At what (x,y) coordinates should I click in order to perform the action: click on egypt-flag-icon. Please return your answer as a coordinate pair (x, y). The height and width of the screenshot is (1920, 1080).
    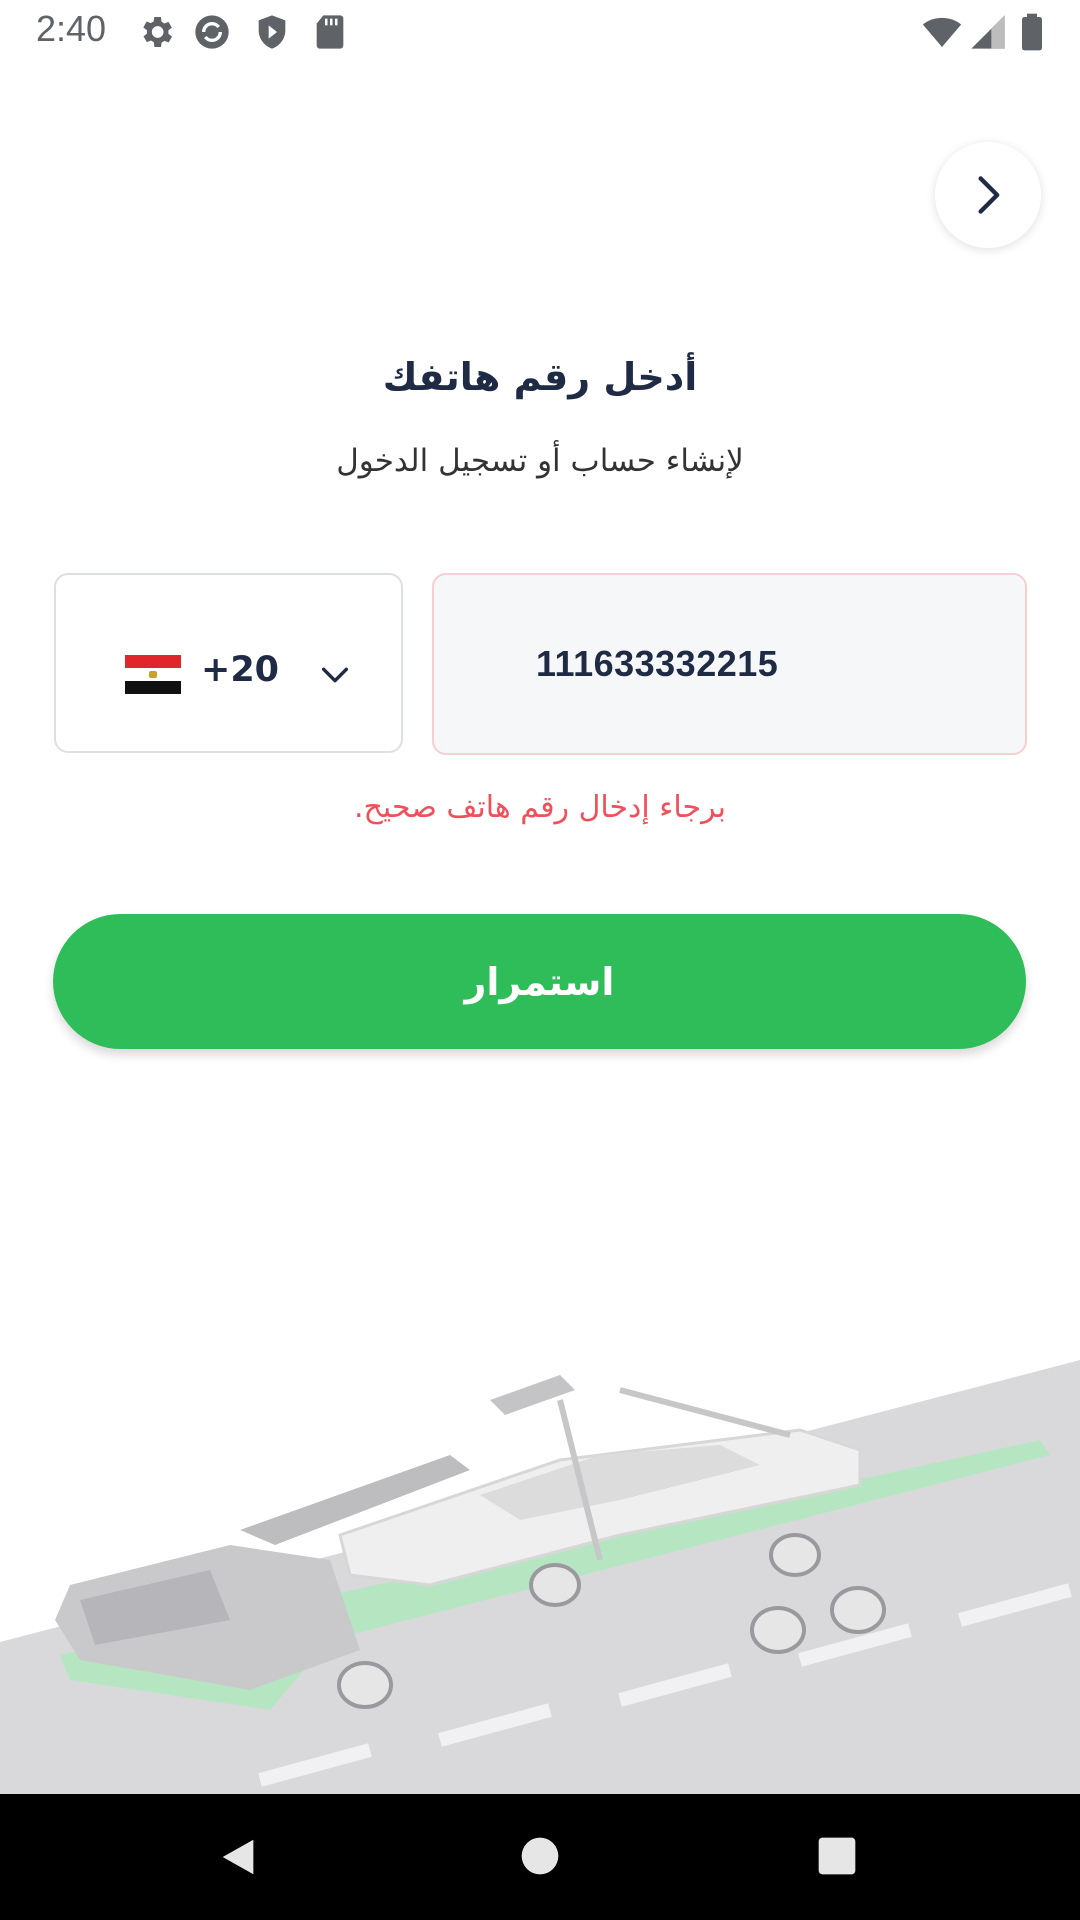
    Looking at the image, I should click on (153, 674).